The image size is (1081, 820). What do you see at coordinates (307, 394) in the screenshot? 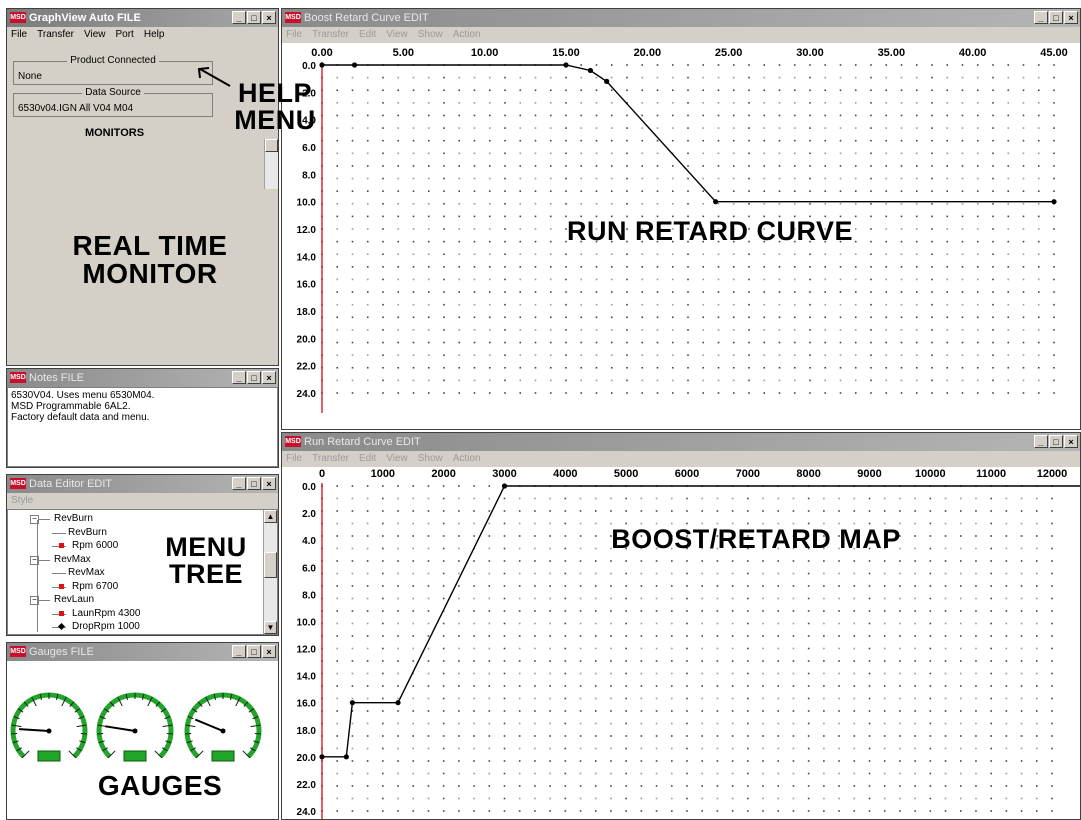
I see `y-tick-label: 24.0` at bounding box center [307, 394].